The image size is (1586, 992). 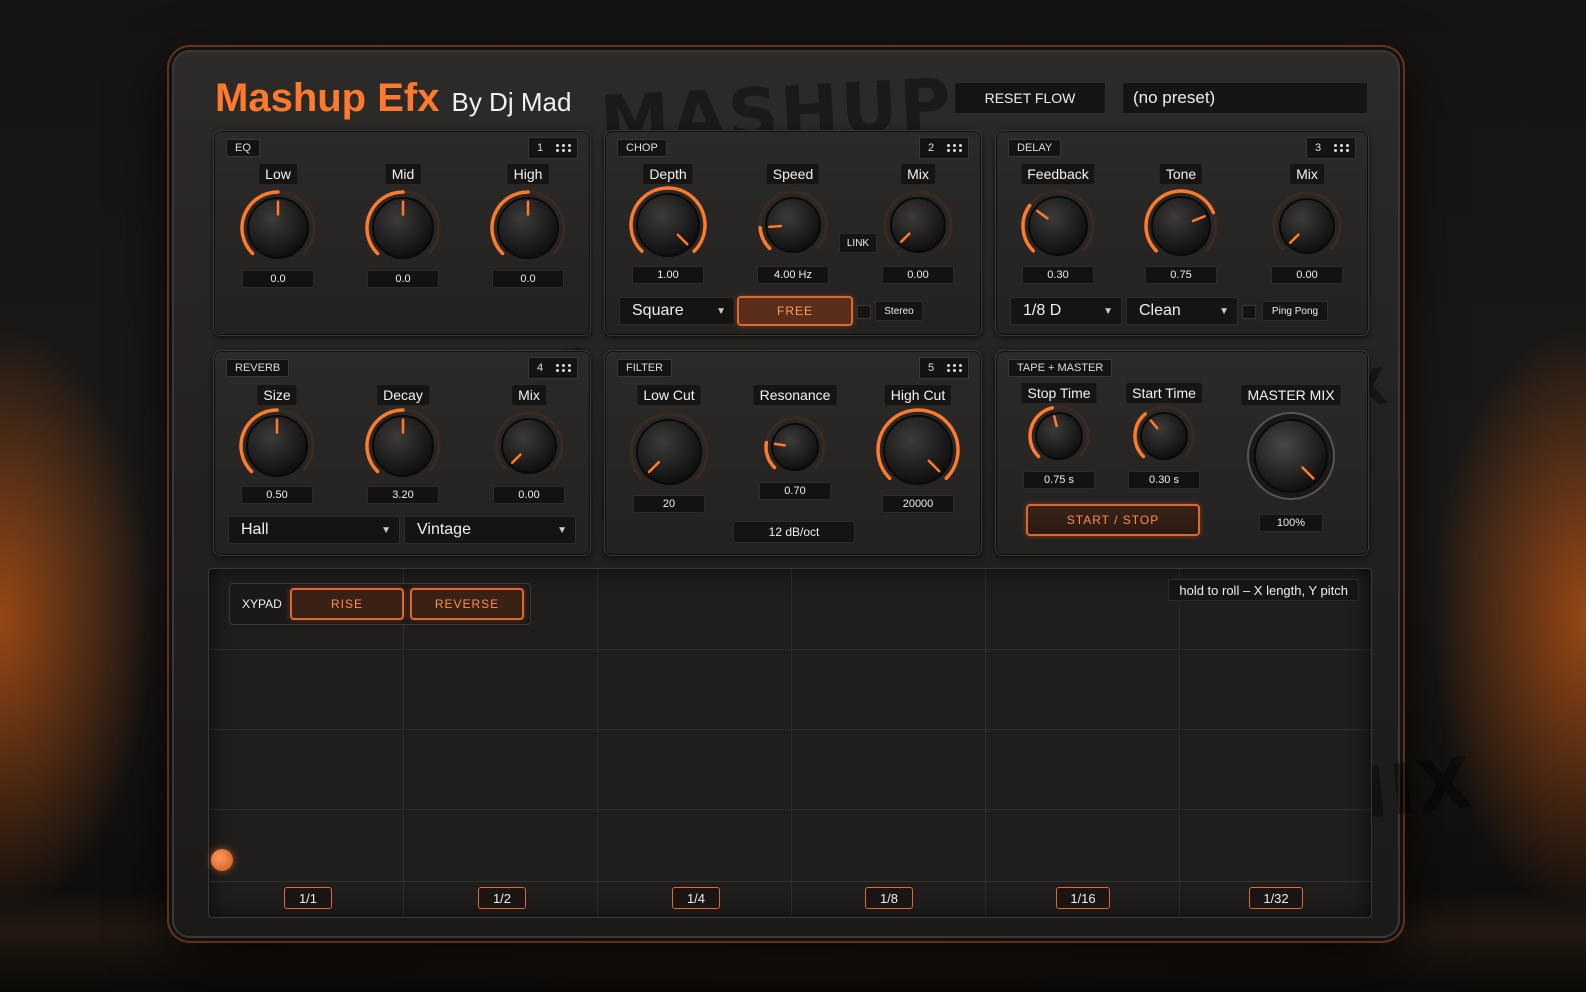 I want to click on delay-mix-label: Mix, so click(x=1307, y=174).